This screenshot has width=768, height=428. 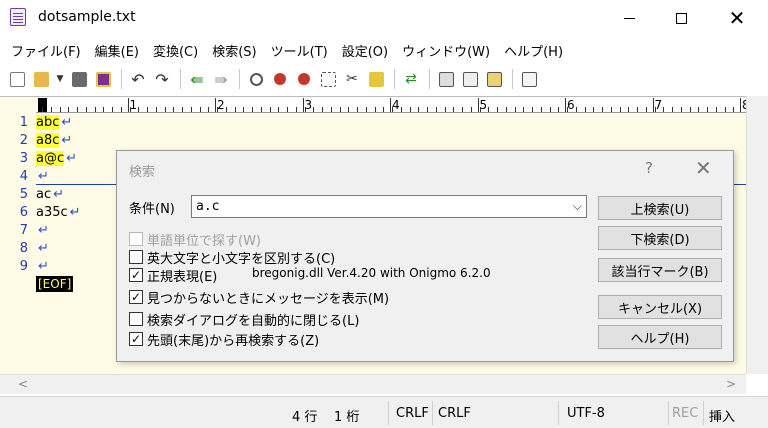 I want to click on undo-button: ↶, so click(x=138, y=79).